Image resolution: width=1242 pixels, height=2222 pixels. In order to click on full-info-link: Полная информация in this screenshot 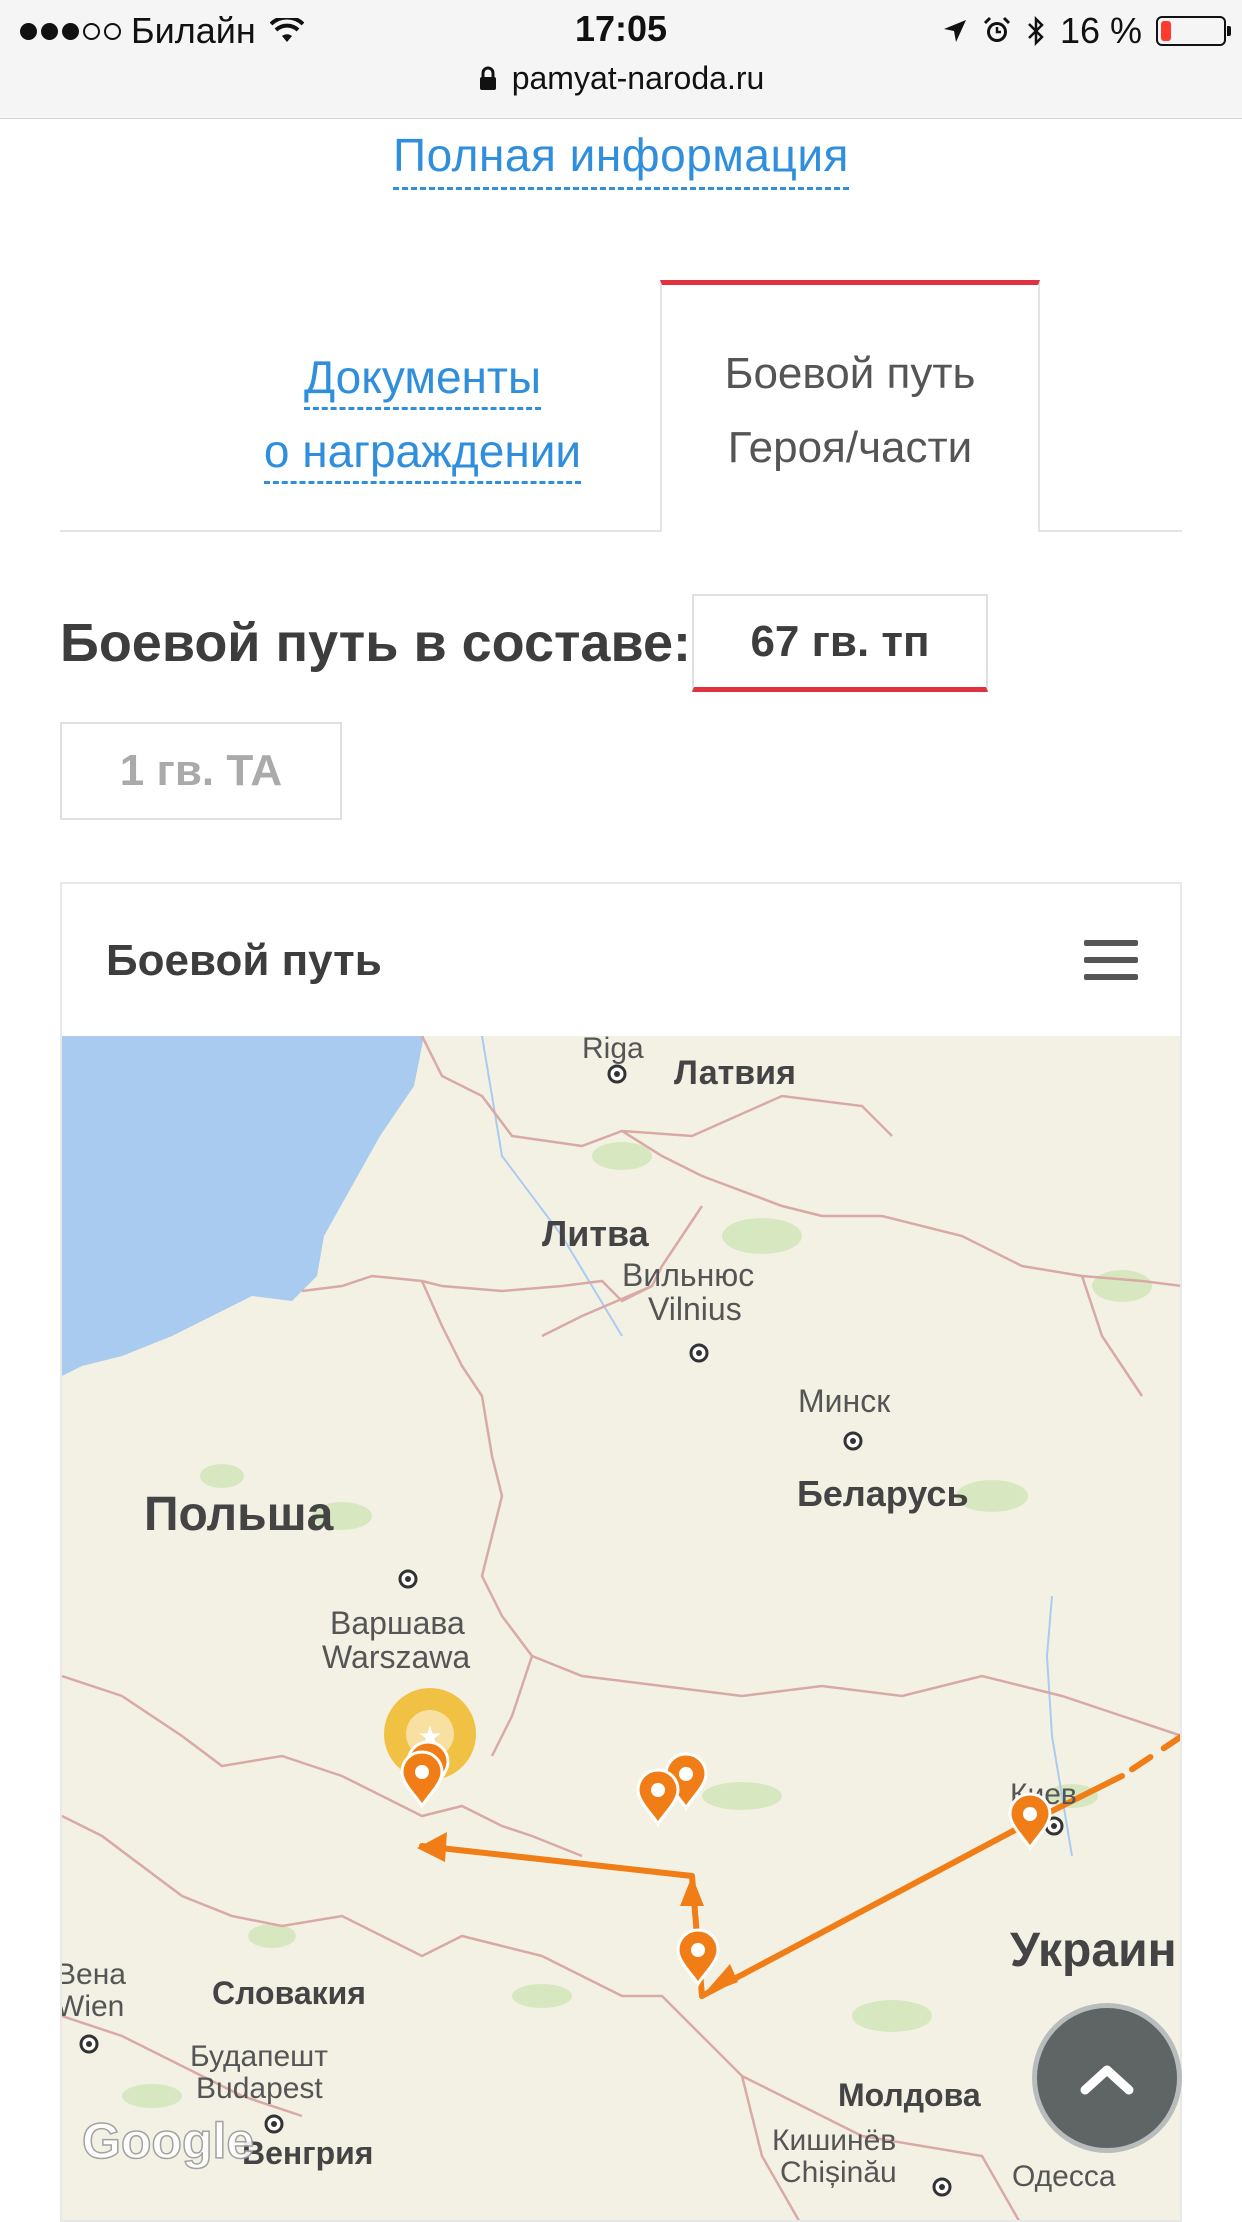, I will do `click(621, 159)`.